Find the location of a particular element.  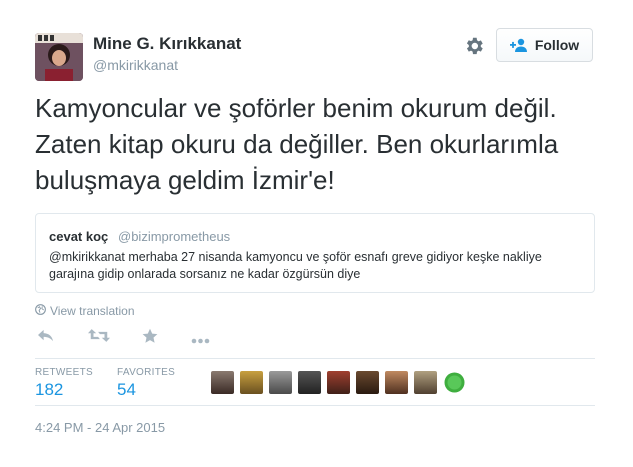

retweets-count: 182 is located at coordinates (49, 390).